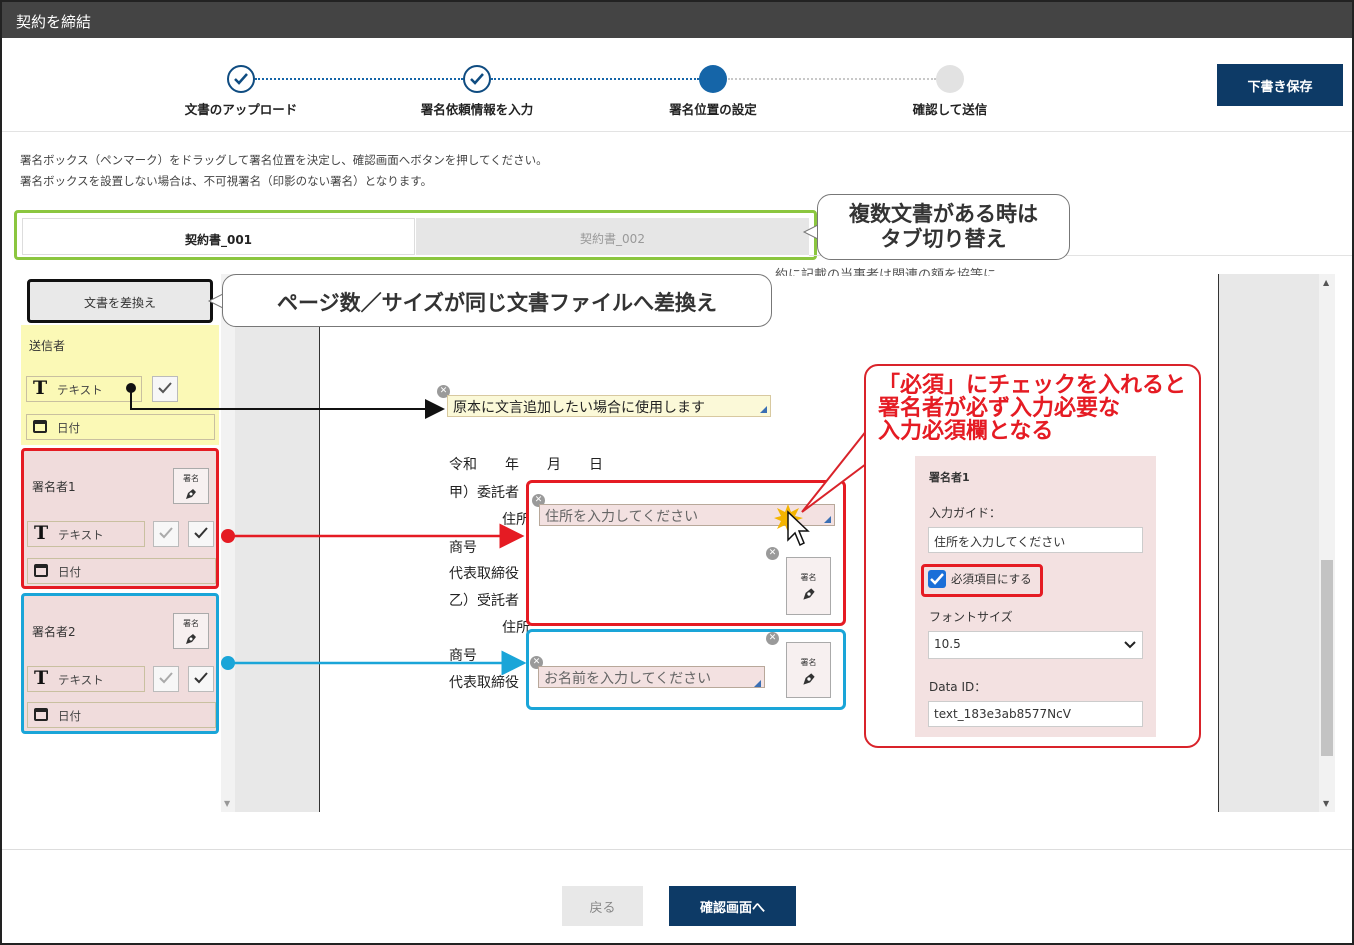 Image resolution: width=1354 pixels, height=945 pixels. Describe the element at coordinates (602, 906) in the screenshot. I see `back-button: 戻る` at that location.